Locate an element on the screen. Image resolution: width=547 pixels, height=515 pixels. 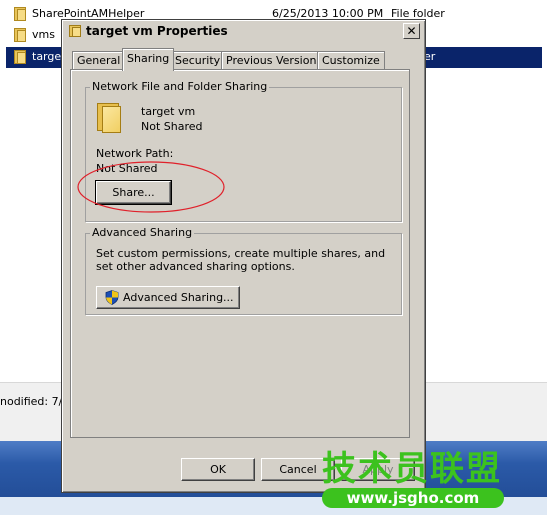
shield-icon is located at coordinates (112, 297).